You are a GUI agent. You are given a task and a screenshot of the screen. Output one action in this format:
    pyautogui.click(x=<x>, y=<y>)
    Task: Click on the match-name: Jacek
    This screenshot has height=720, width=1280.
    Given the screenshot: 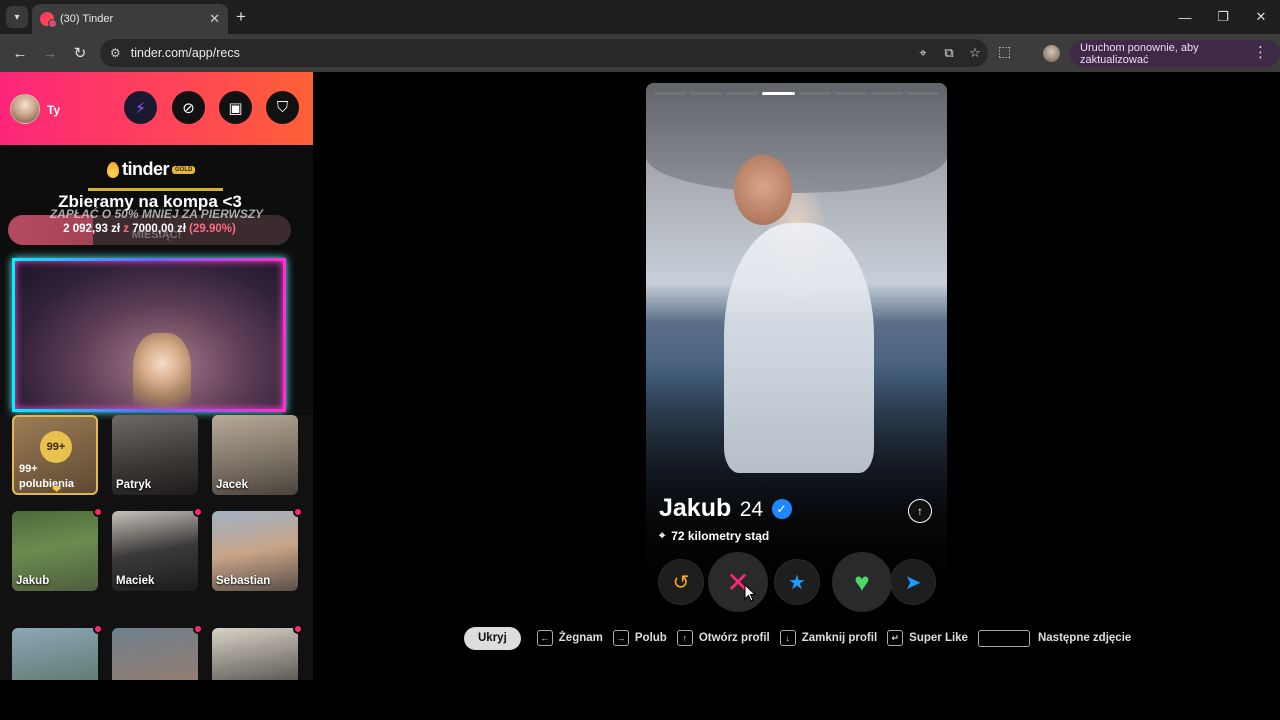 What is the action you would take?
    pyautogui.click(x=232, y=485)
    